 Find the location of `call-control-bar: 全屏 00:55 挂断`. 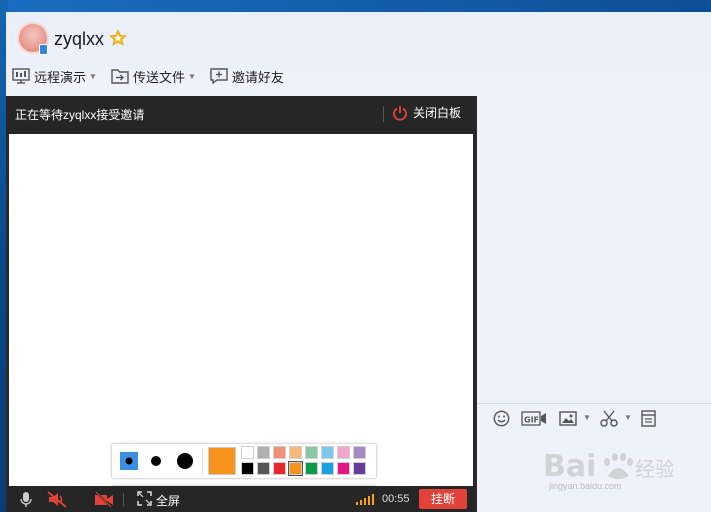

call-control-bar: 全屏 00:55 挂断 is located at coordinates (241, 499).